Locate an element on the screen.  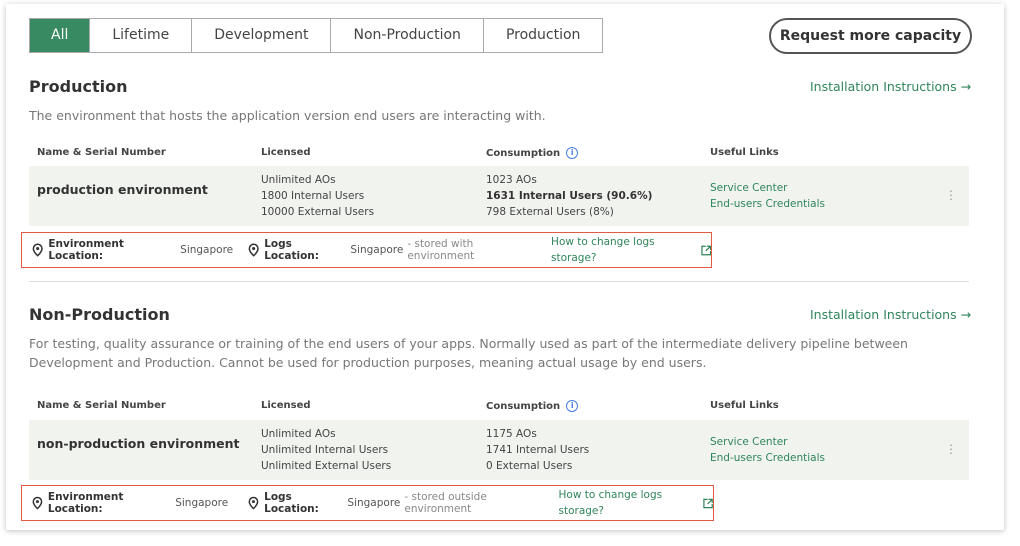
tab-all: All is located at coordinates (60, 35).